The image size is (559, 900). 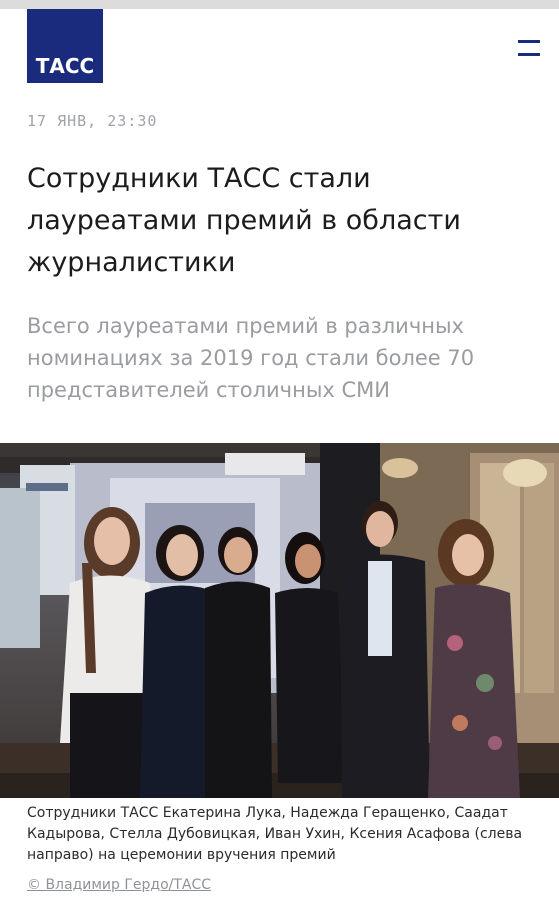 I want to click on tass-logo: ТАСС, so click(x=65, y=46).